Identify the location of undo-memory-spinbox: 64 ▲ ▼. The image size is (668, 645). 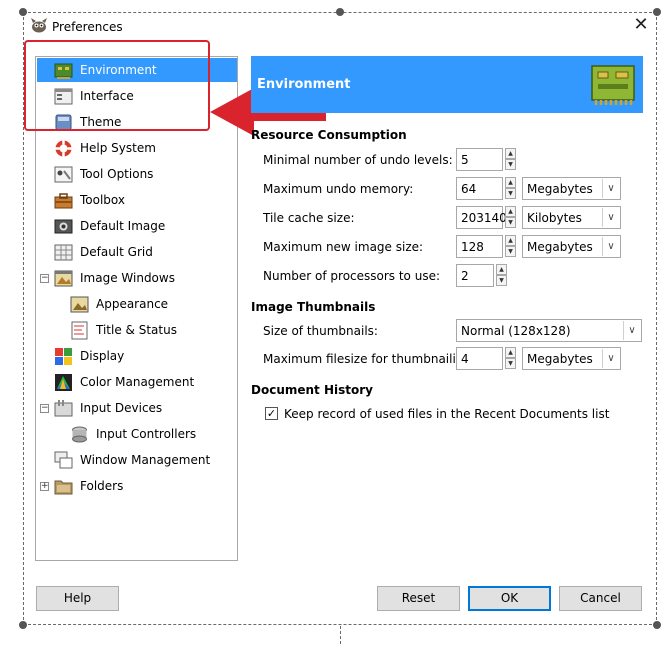
(486, 188).